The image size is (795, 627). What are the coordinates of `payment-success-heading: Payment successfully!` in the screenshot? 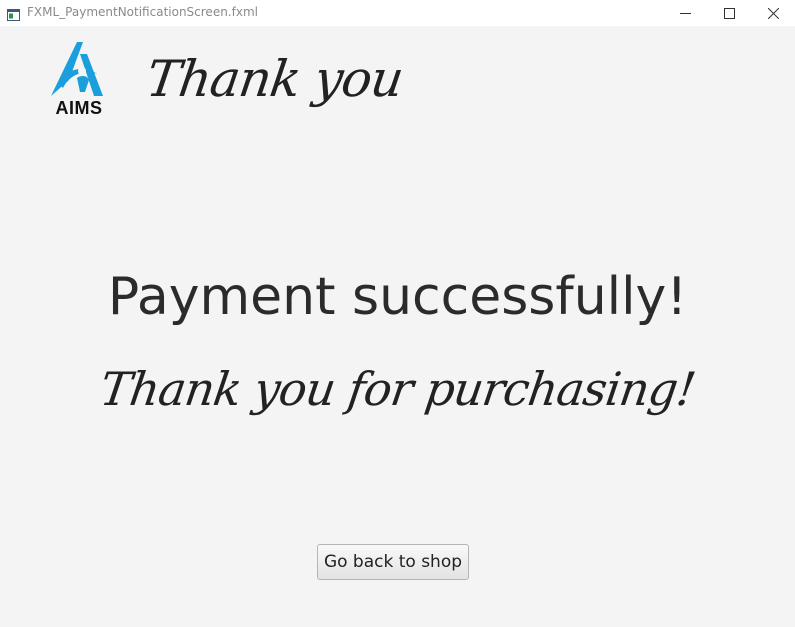 It's located at (397, 297).